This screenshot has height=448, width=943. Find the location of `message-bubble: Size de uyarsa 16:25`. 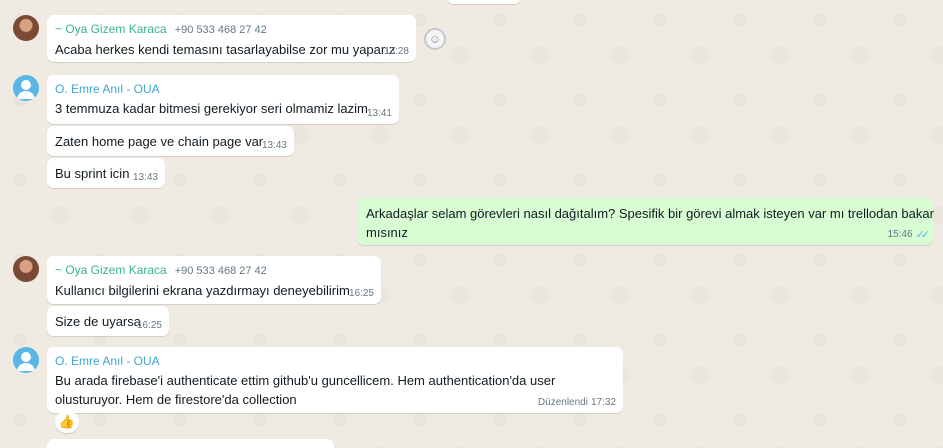

message-bubble: Size de uyarsa 16:25 is located at coordinates (108, 321).